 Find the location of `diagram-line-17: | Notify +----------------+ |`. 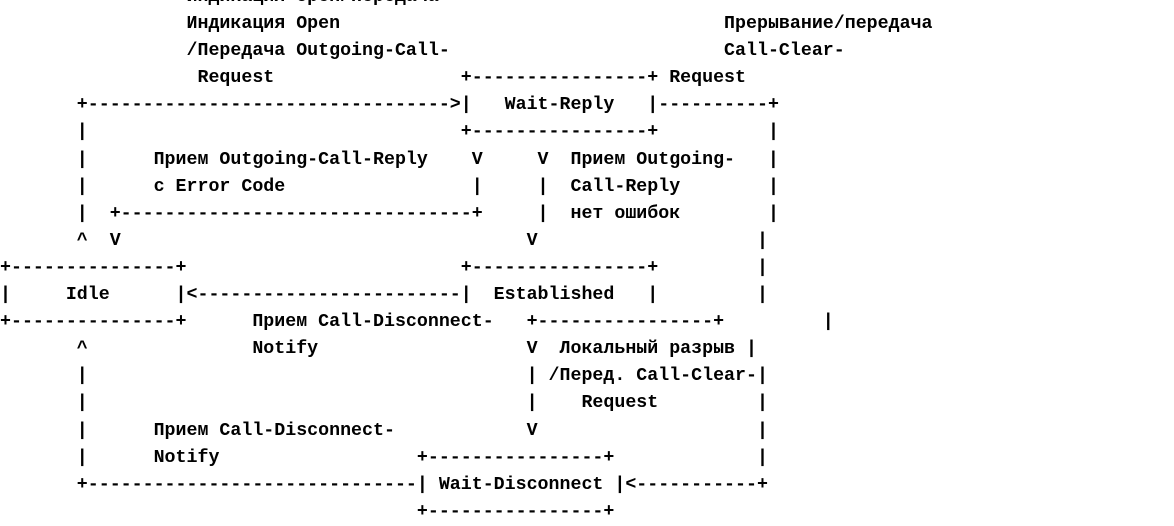

diagram-line-17: | Notify +----------------+ | is located at coordinates (384, 457).